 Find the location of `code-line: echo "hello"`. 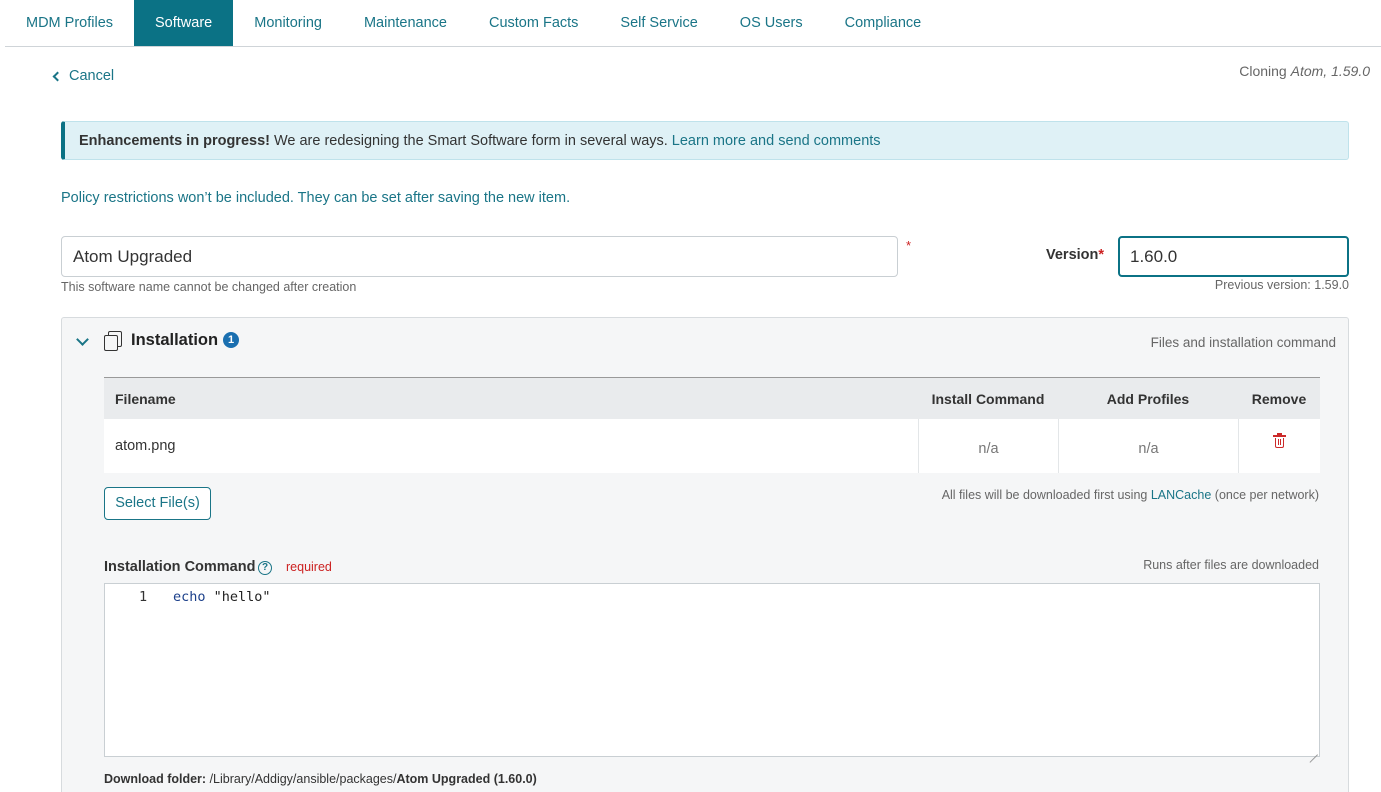

code-line: echo "hello" is located at coordinates (222, 597).